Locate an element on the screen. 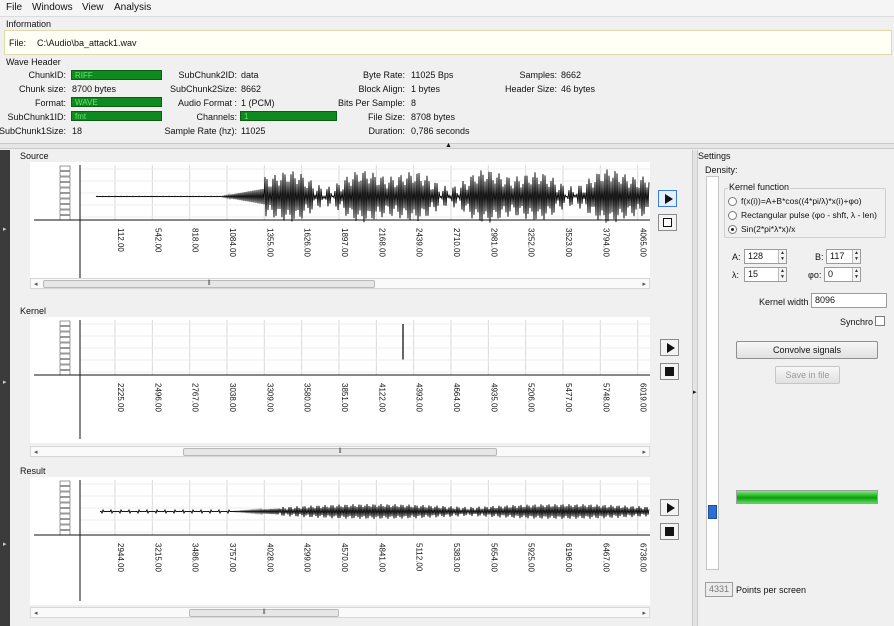  result-play-button is located at coordinates (669, 507).